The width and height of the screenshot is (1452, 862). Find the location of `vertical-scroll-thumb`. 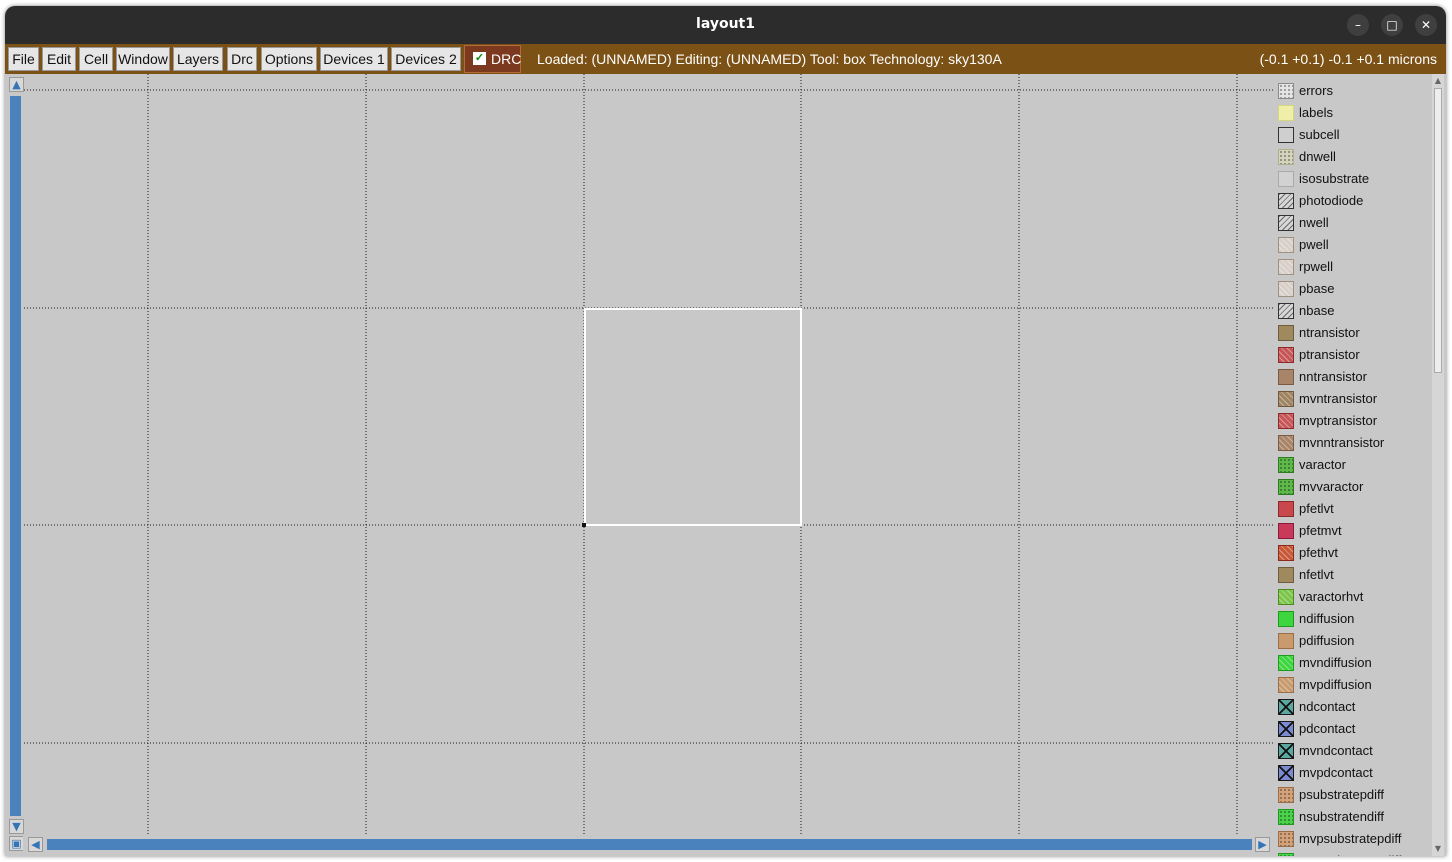

vertical-scroll-thumb is located at coordinates (15, 456).